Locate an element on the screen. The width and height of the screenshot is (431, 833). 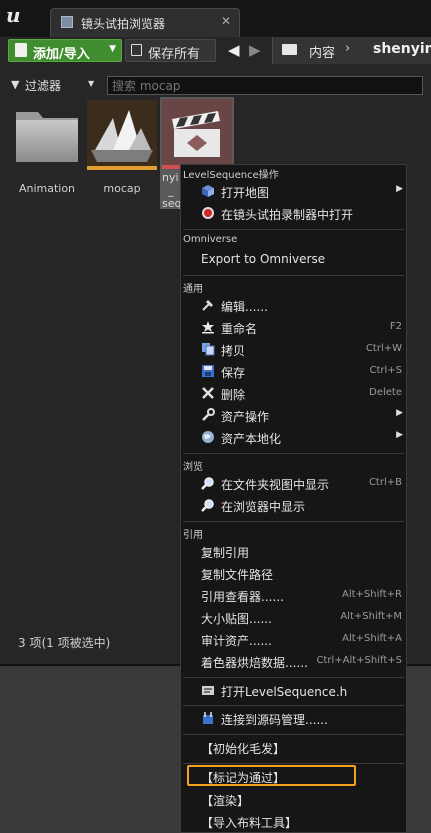
add-import-button: 添加/导入 ▼ is located at coordinates (65, 50).